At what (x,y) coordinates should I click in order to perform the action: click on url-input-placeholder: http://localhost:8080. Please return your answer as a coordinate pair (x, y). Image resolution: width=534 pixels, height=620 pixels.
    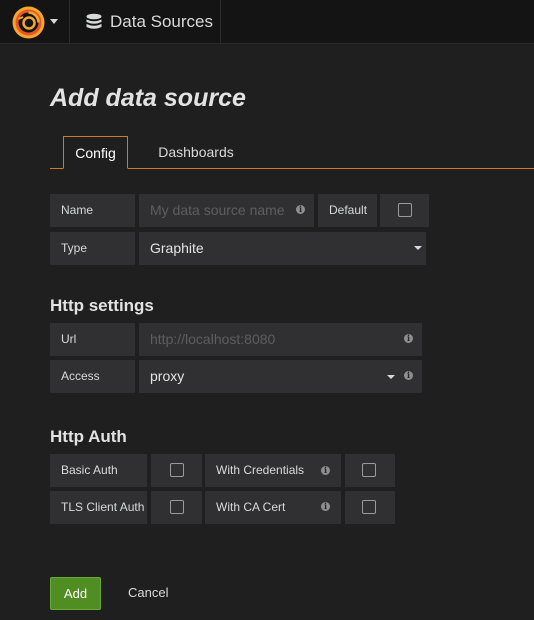
    Looking at the image, I should click on (213, 339).